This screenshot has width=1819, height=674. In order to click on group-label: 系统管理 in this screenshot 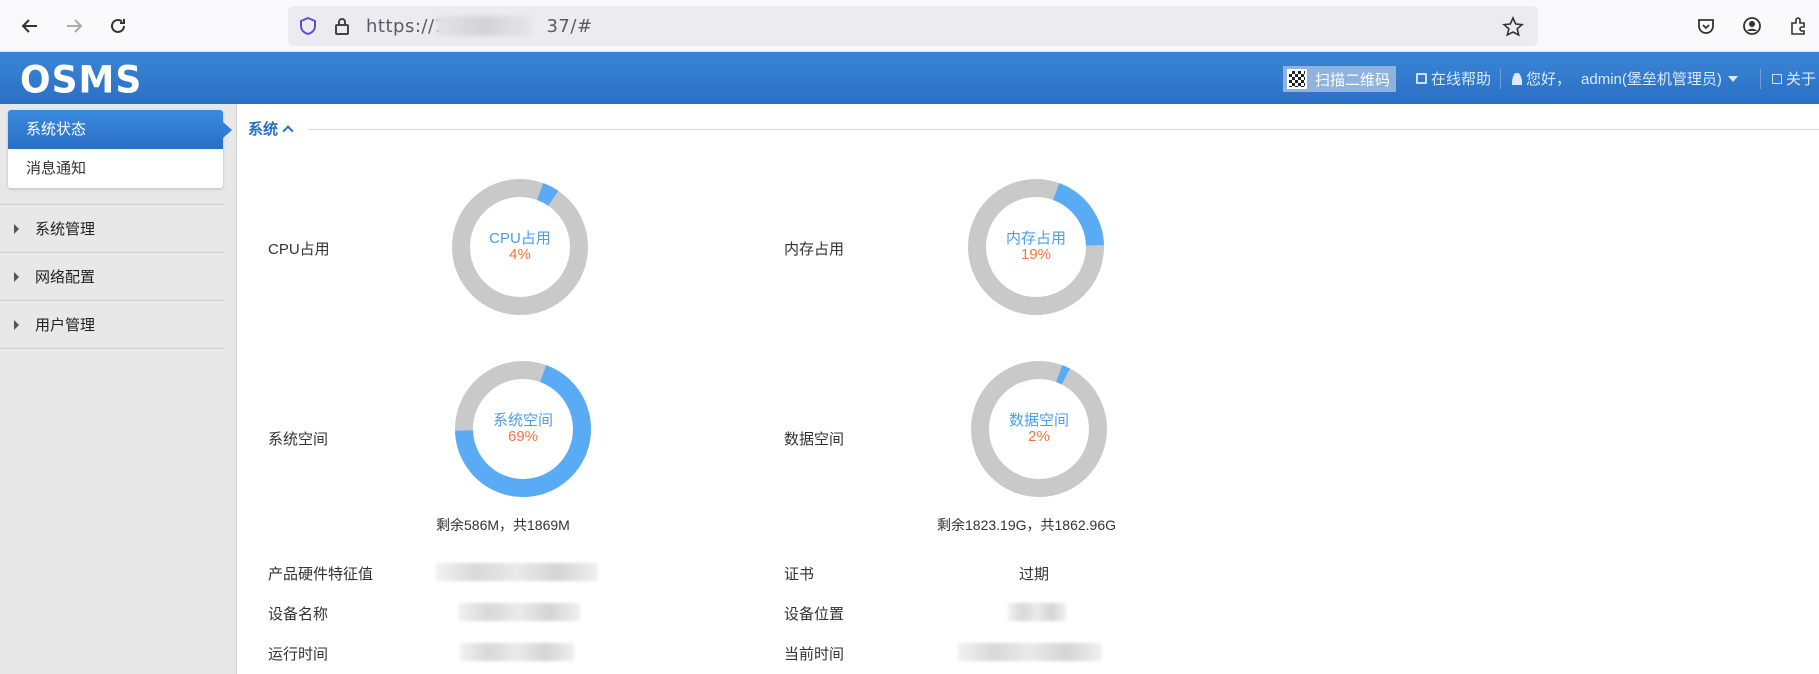, I will do `click(65, 229)`.